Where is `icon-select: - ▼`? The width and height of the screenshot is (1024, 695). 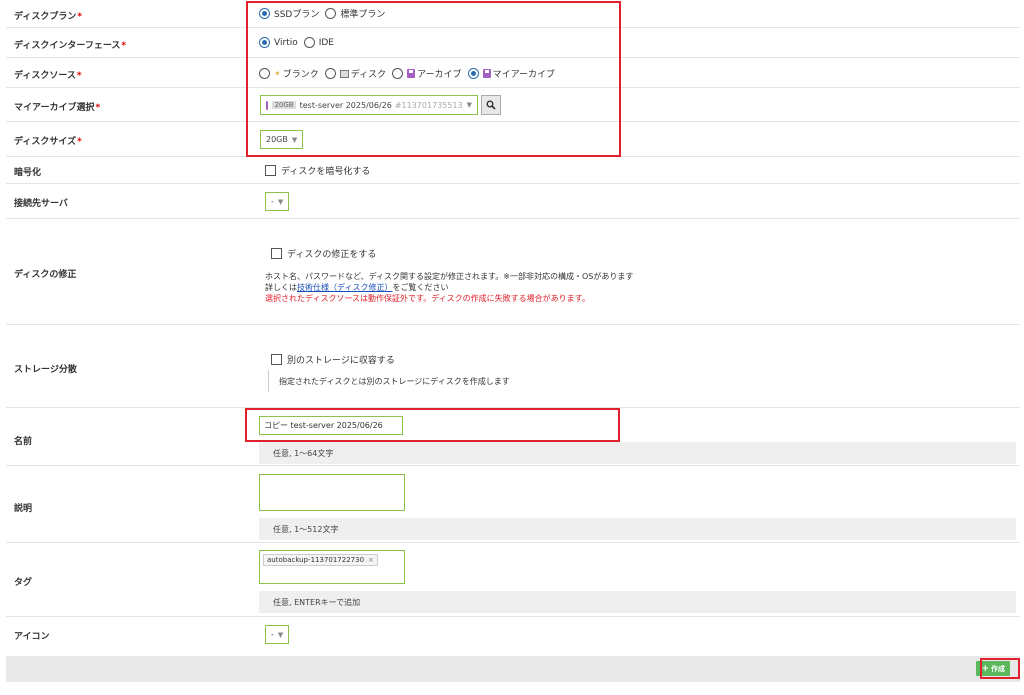
icon-select: - ▼ is located at coordinates (277, 634).